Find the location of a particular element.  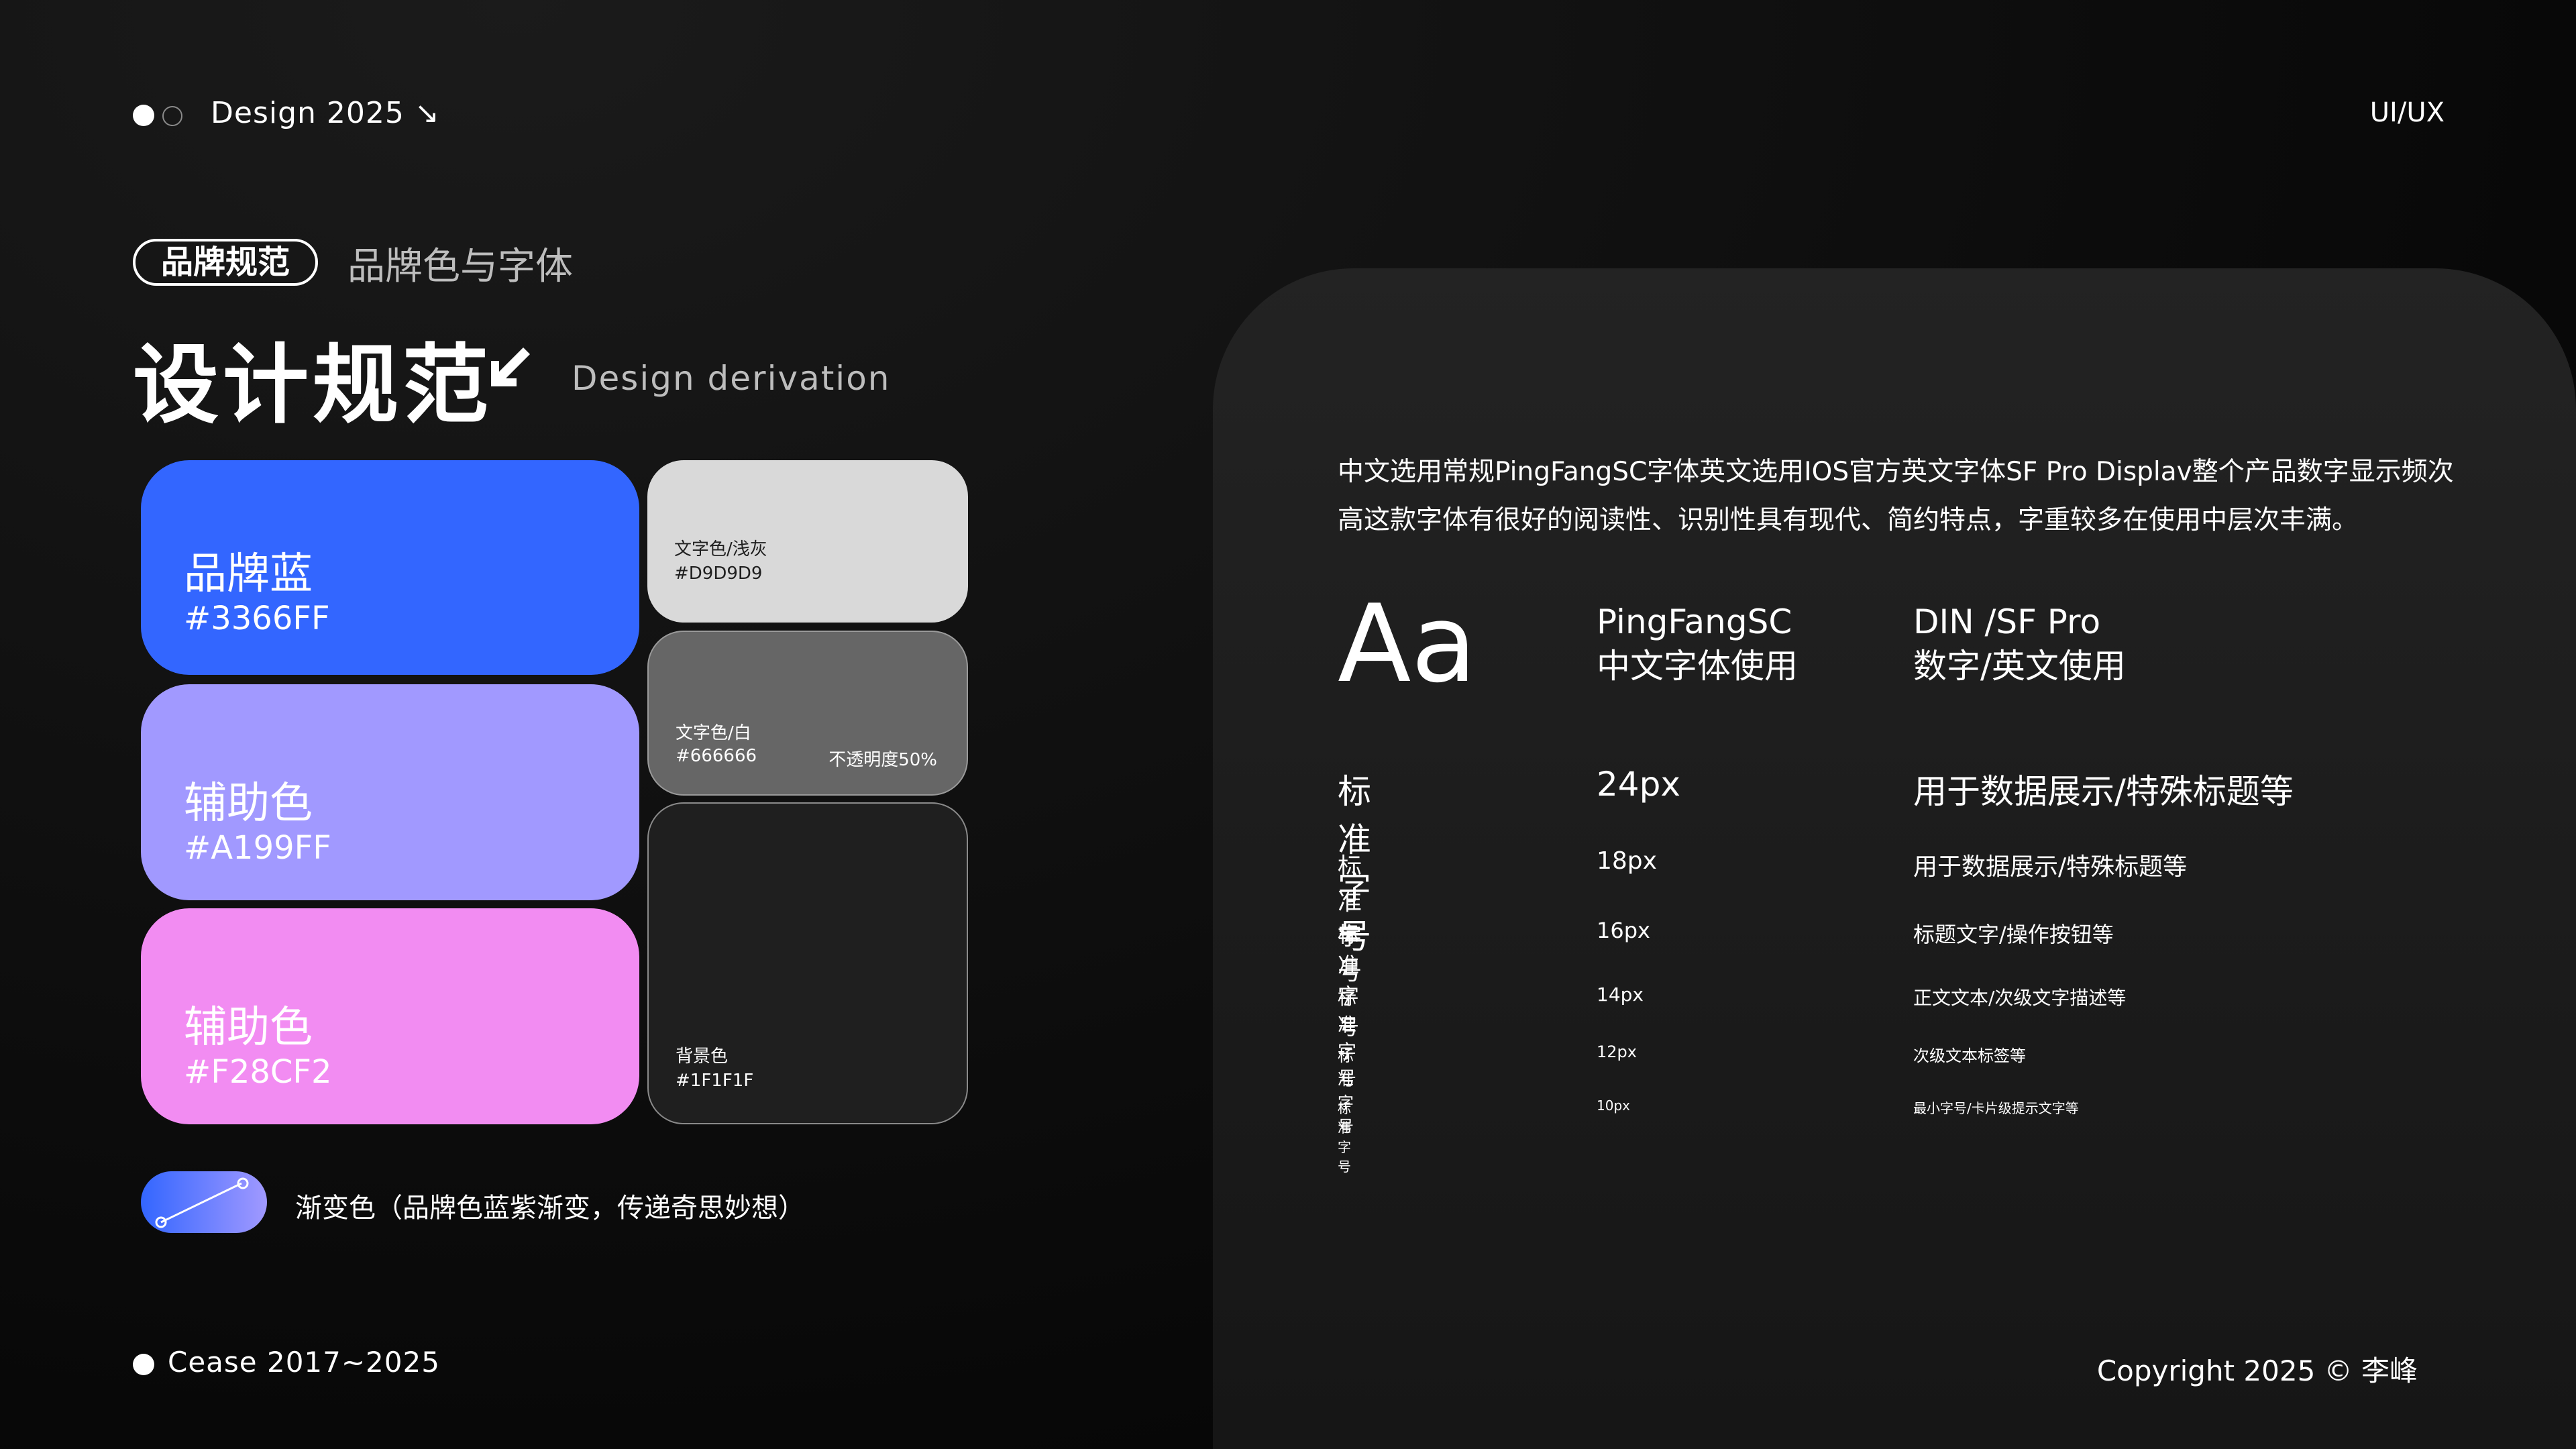

swatch-hex: #F28CF2 is located at coordinates (258, 1072).